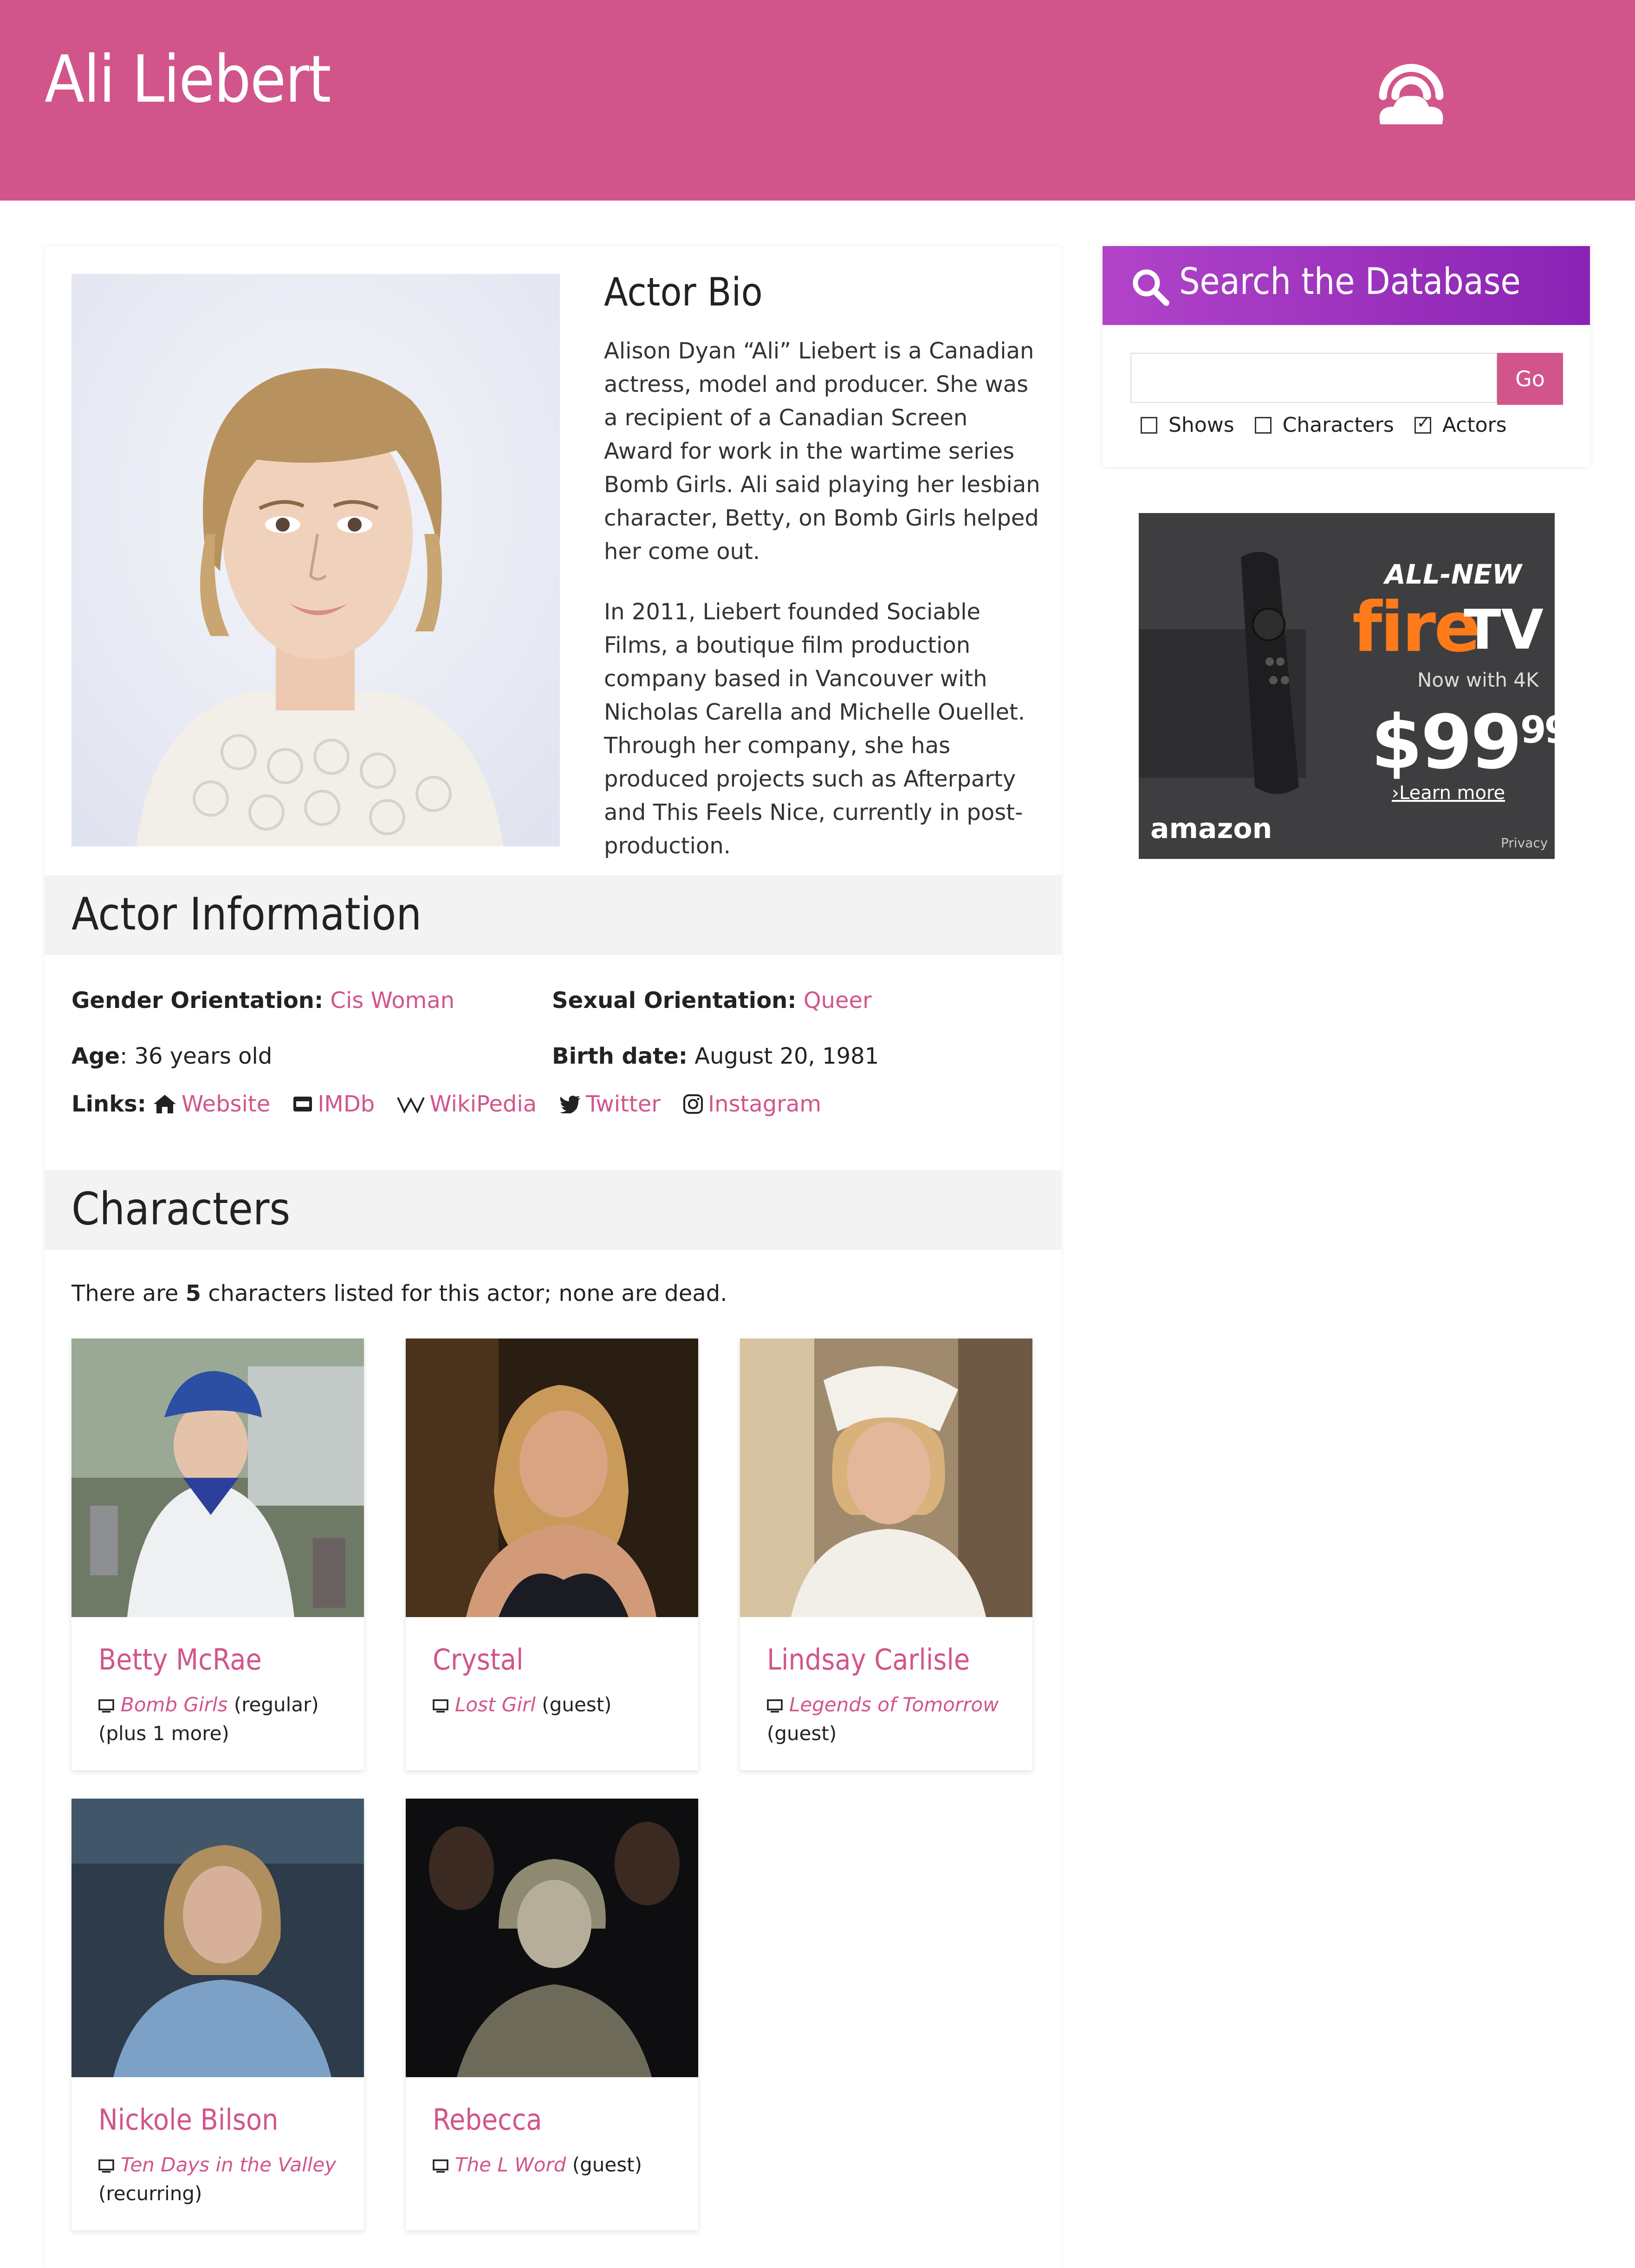 This screenshot has height=2268, width=1635. Describe the element at coordinates (193, 1293) in the screenshot. I see `characters-count: 5` at that location.